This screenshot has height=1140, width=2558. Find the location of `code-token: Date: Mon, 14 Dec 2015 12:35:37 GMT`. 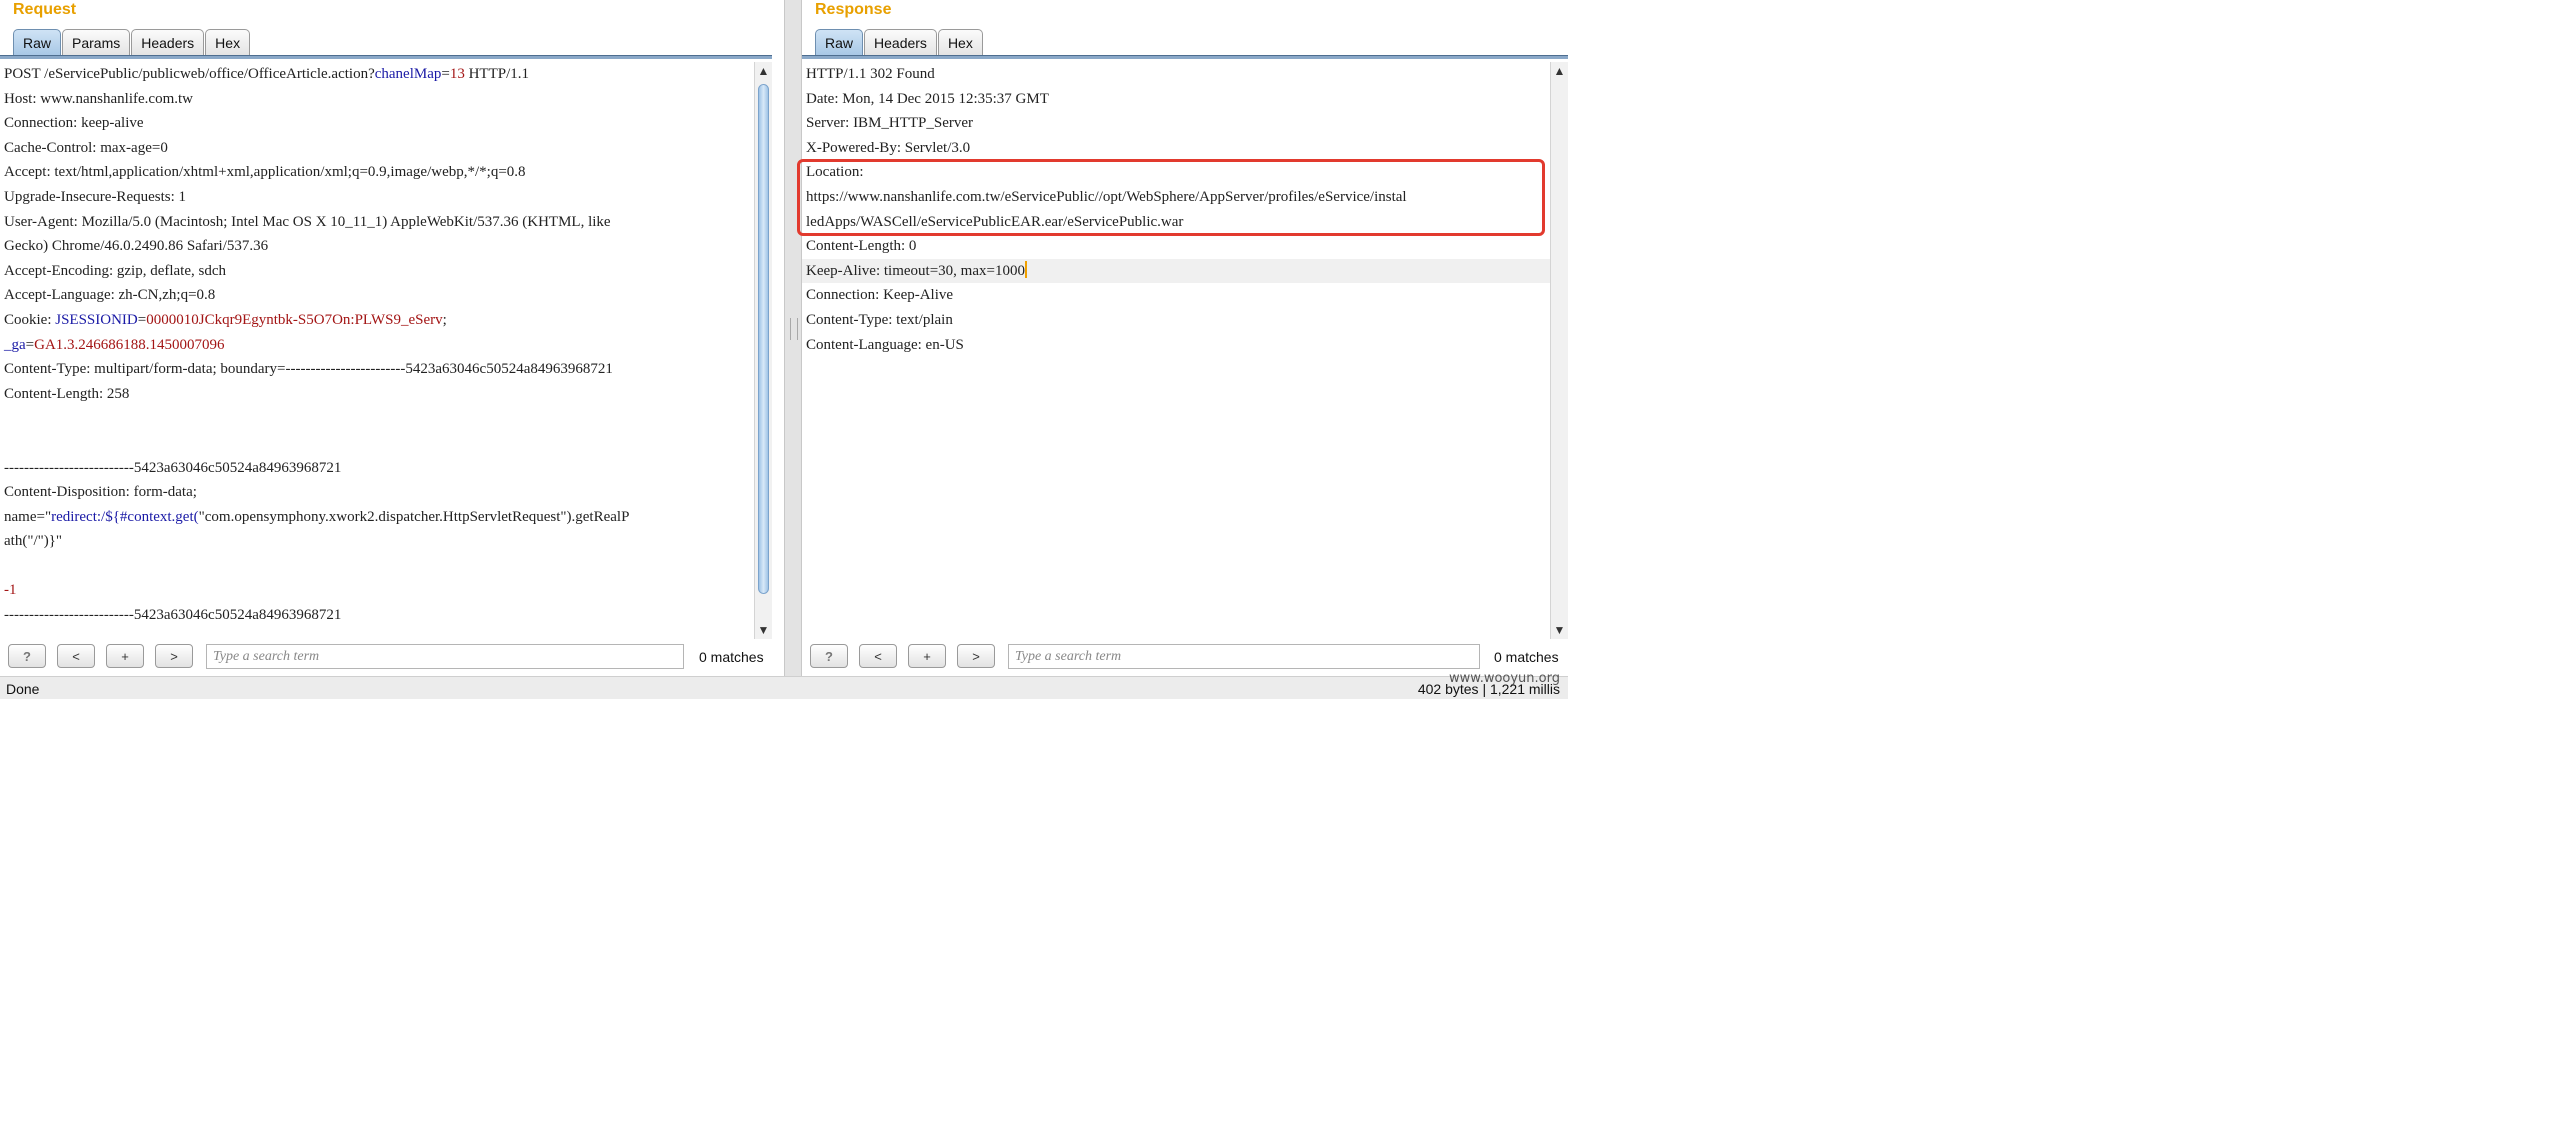

code-token: Date: Mon, 14 Dec 2015 12:35:37 GMT is located at coordinates (927, 98).